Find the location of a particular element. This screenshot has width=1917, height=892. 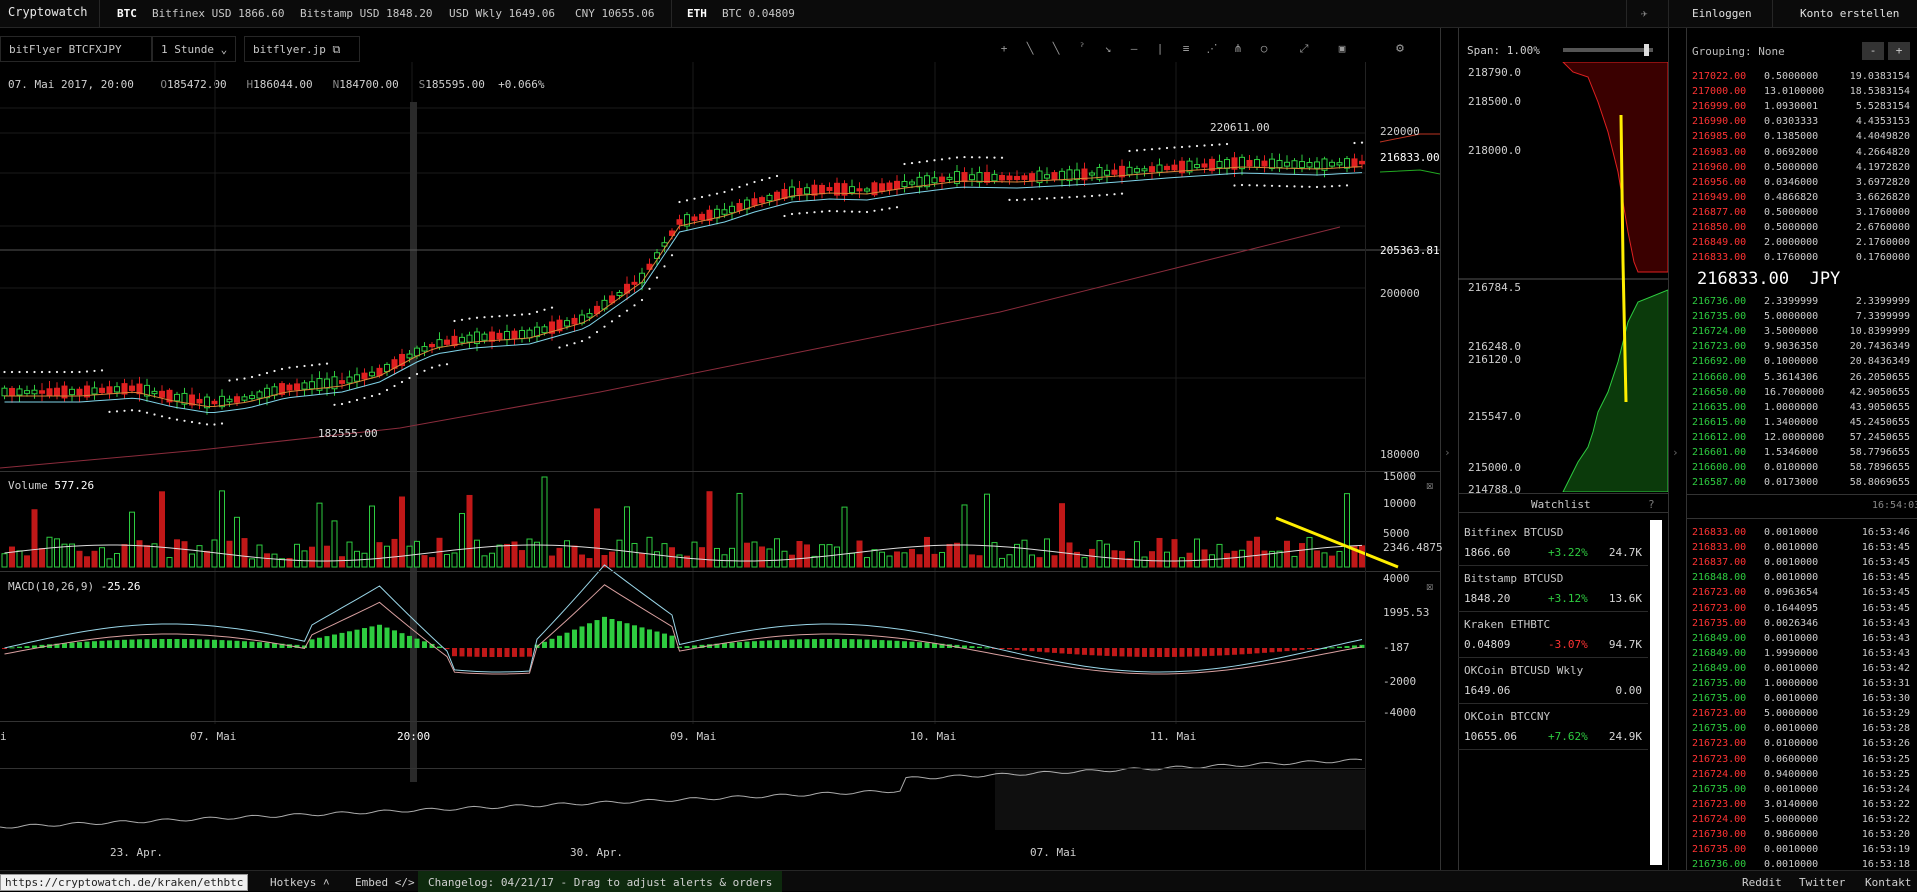

reddit-link: Reddit is located at coordinates (1762, 882).